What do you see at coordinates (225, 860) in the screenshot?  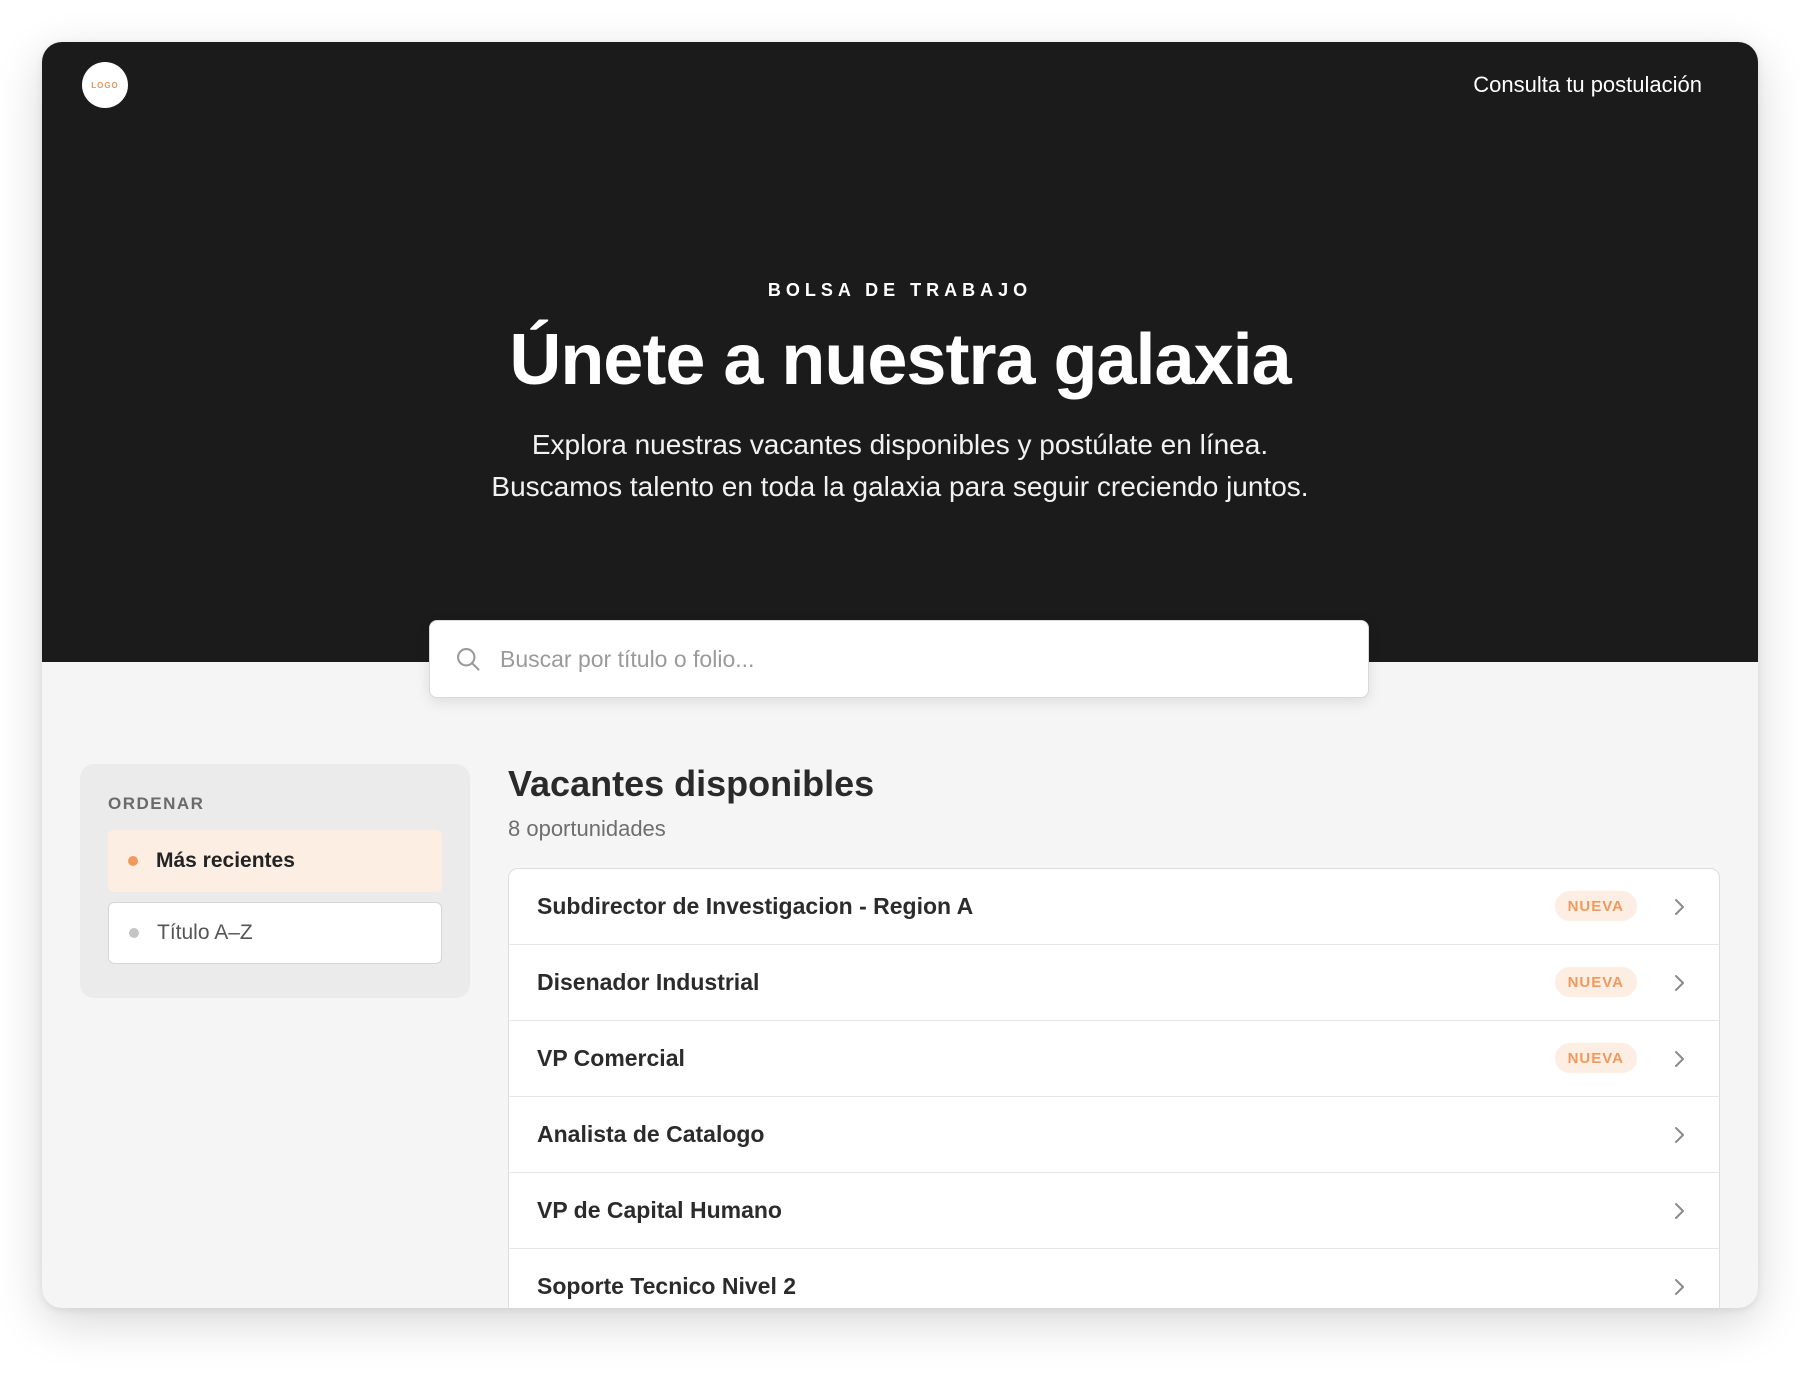 I see `sort-option-label: Más recientes` at bounding box center [225, 860].